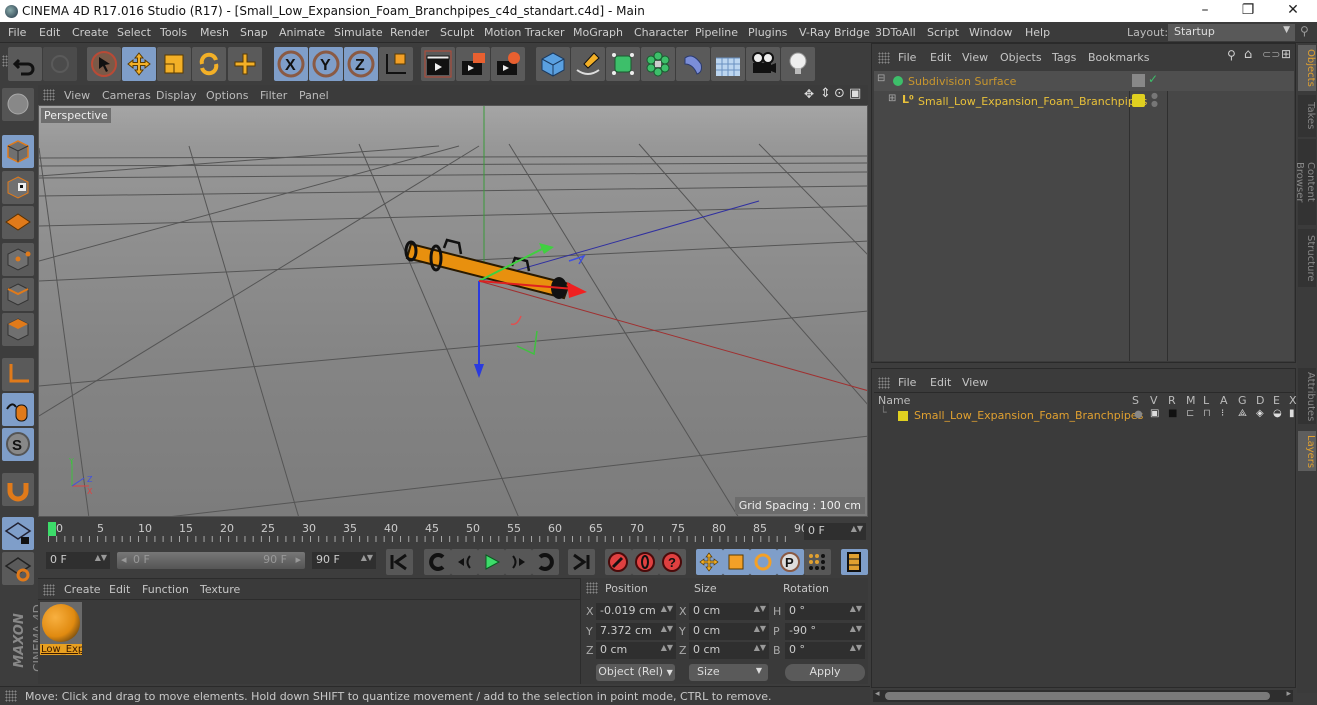 The height and width of the screenshot is (705, 1317). Describe the element at coordinates (173, 32) in the screenshot. I see `menu-tools: Tools` at that location.